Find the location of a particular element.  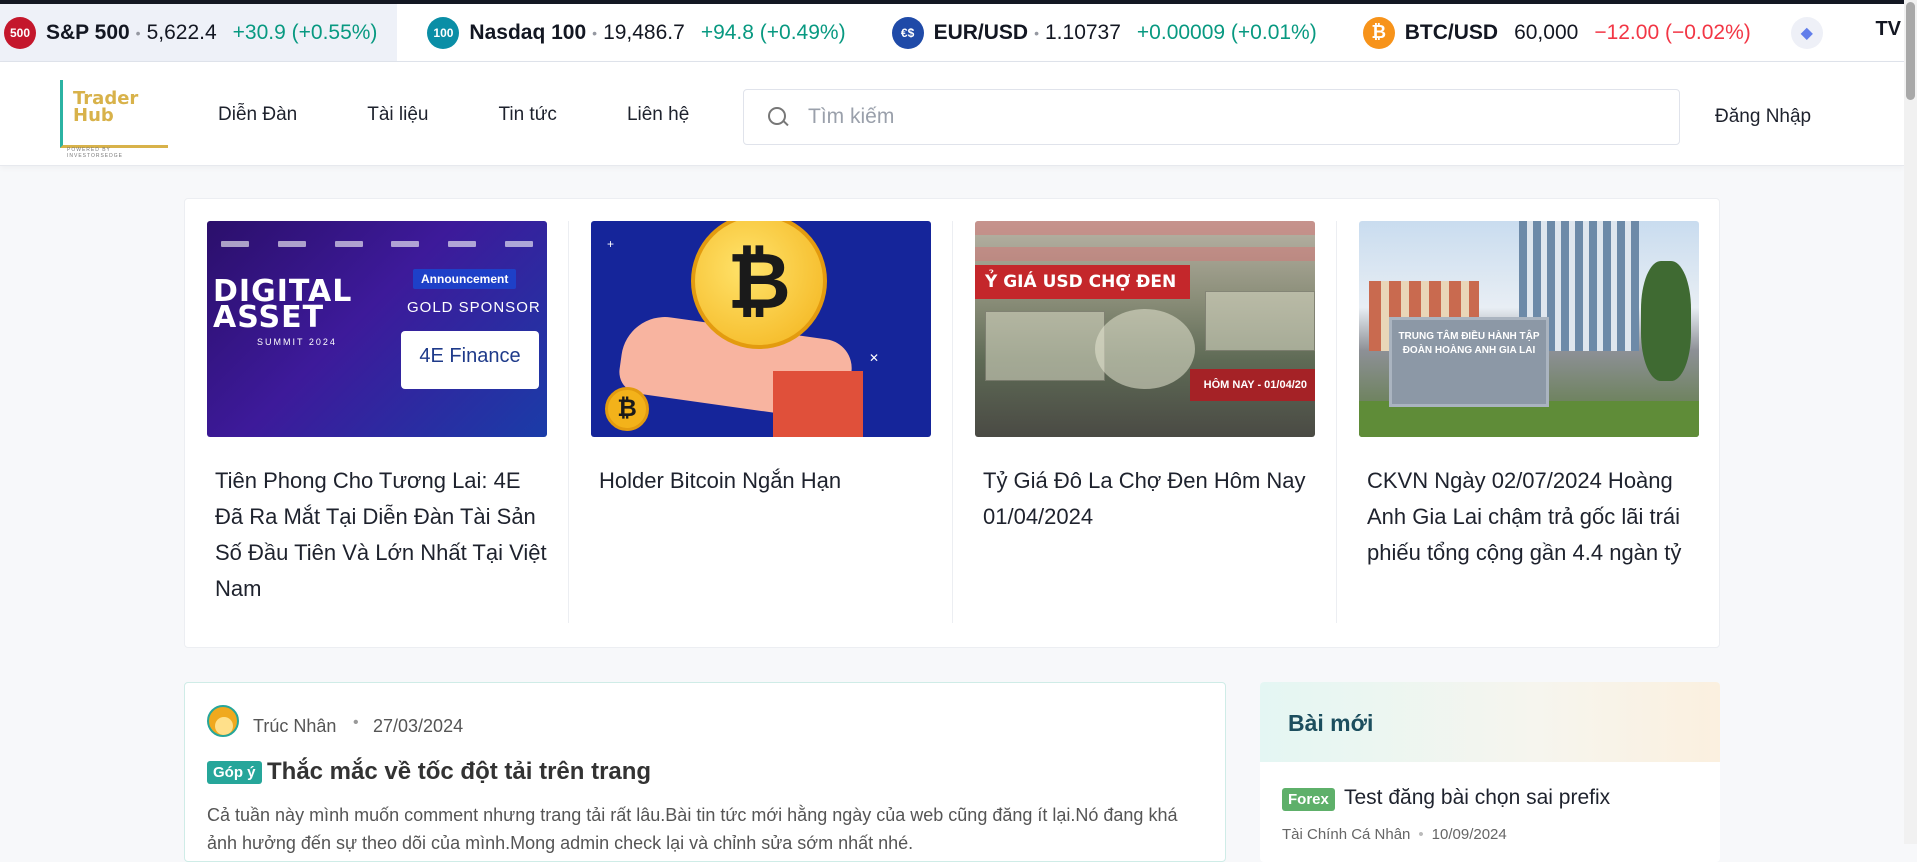

sleeve-illustration is located at coordinates (818, 404).